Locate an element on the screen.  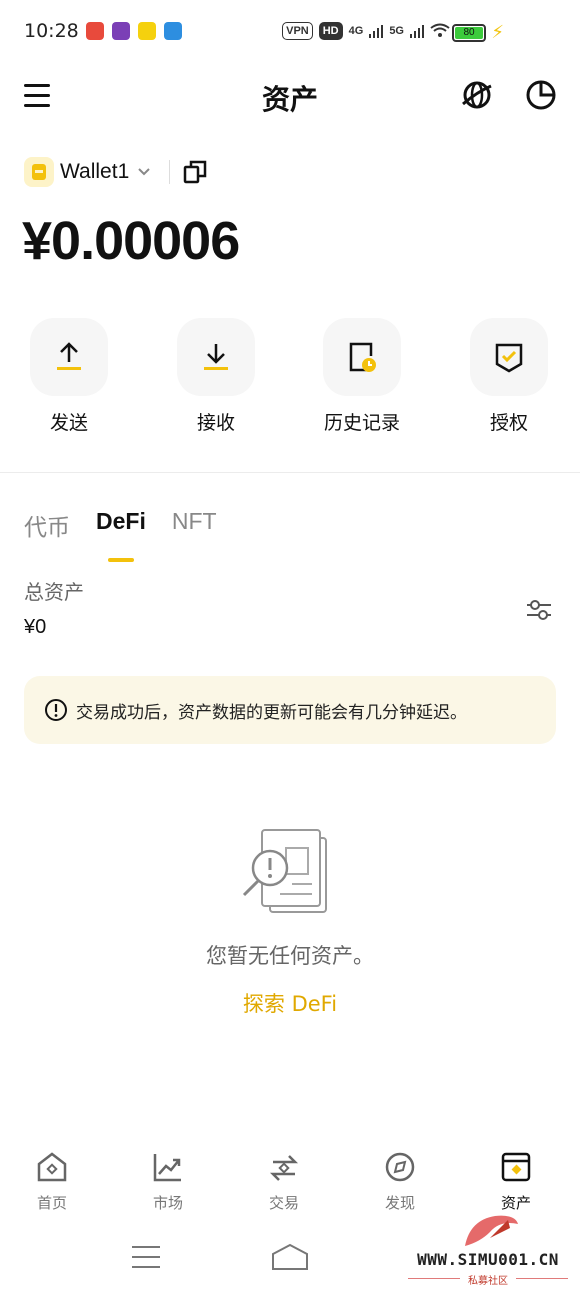
action-label: 历史记录 is located at coordinates (361, 423).